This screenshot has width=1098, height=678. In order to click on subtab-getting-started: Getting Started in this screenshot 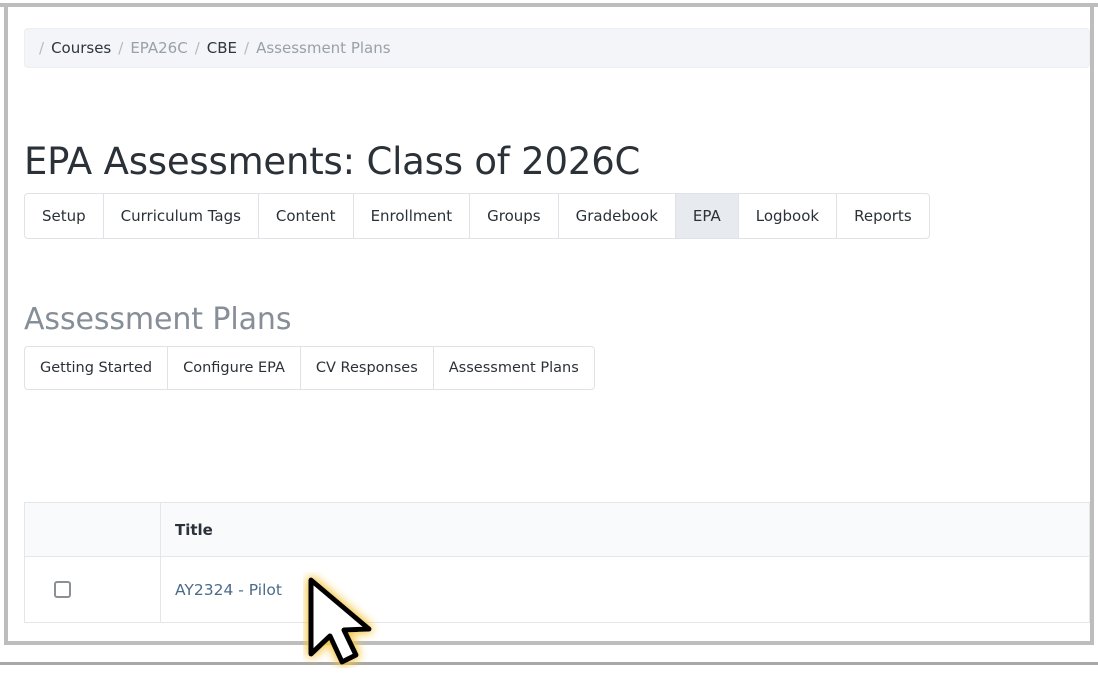, I will do `click(96, 368)`.